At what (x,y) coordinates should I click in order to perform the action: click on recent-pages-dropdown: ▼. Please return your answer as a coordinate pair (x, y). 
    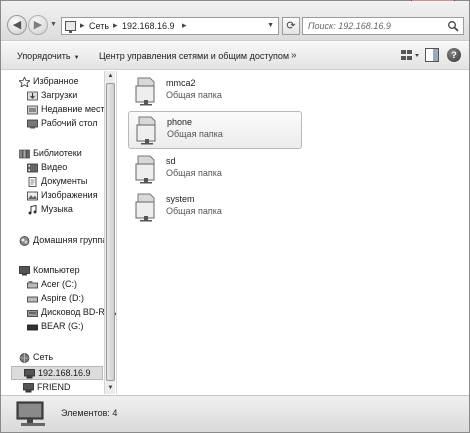
    Looking at the image, I should click on (53, 24).